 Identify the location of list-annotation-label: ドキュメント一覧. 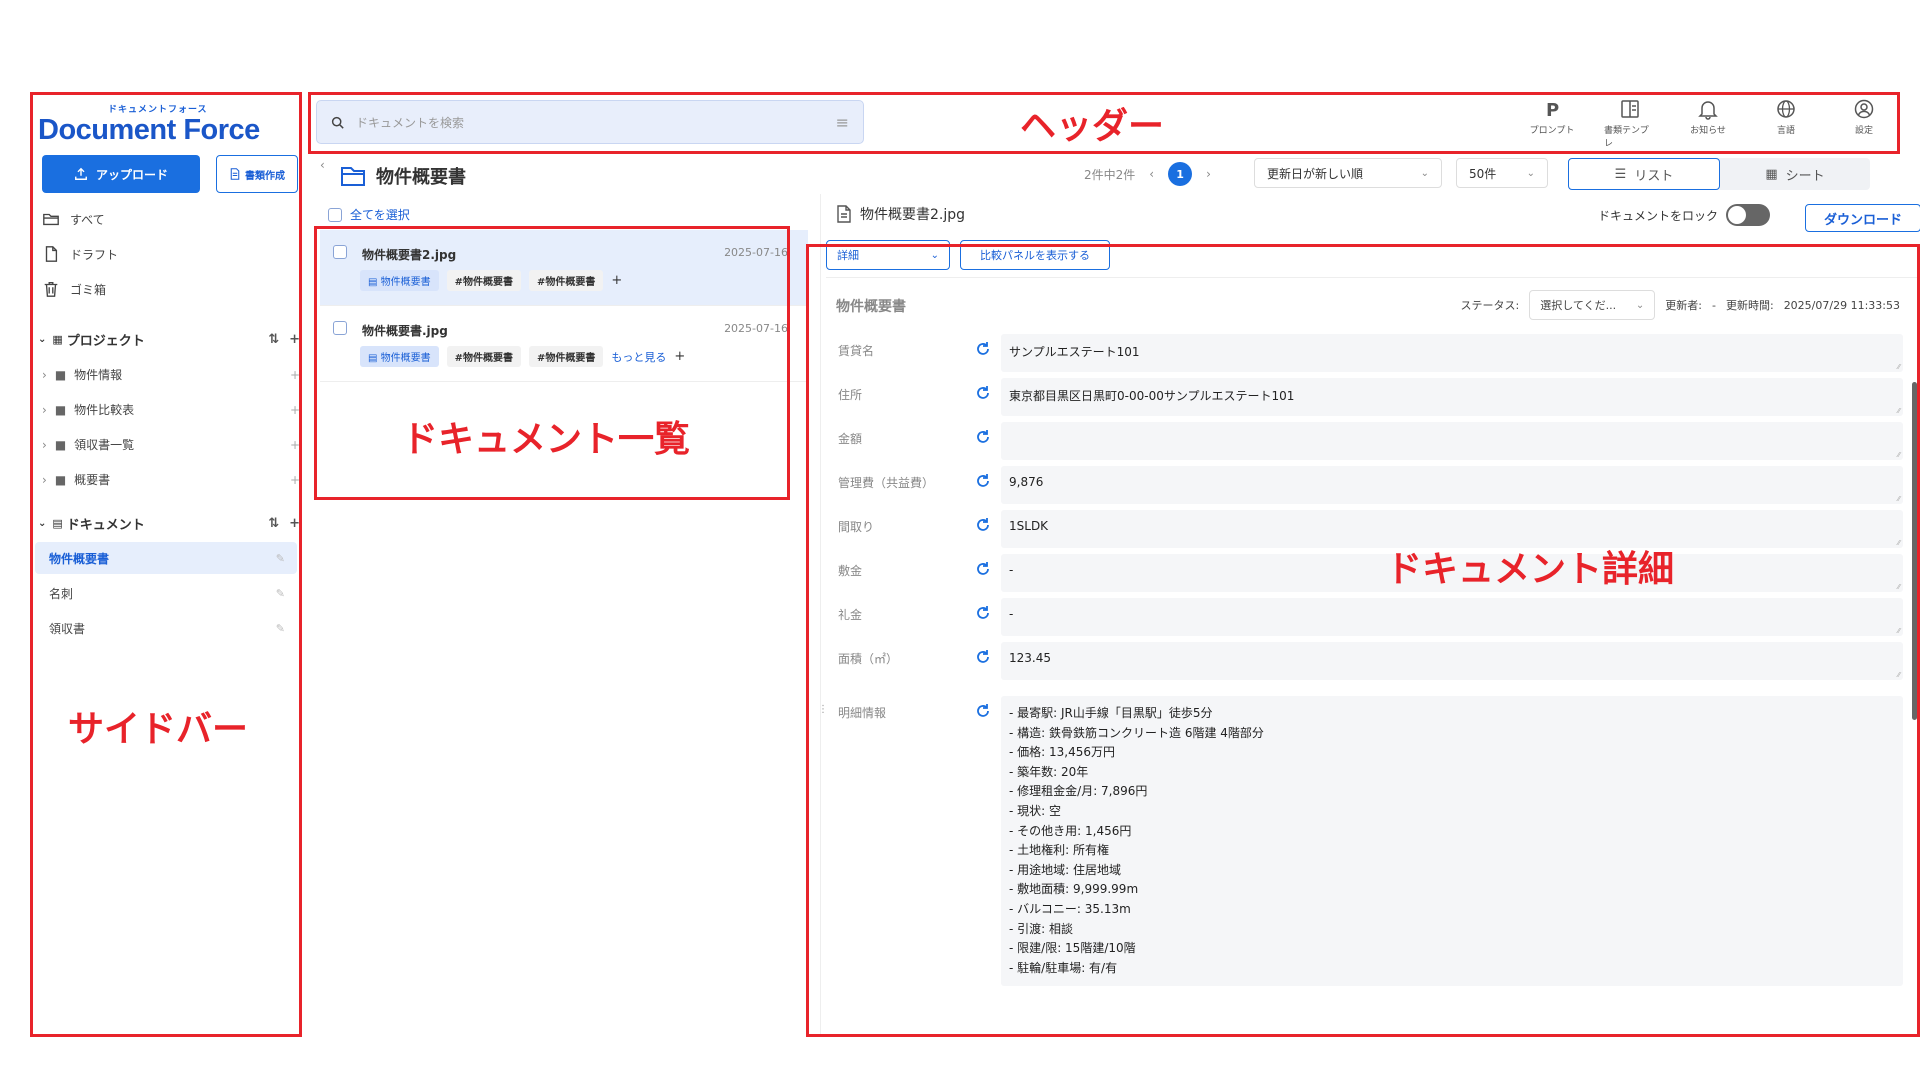
(546, 439).